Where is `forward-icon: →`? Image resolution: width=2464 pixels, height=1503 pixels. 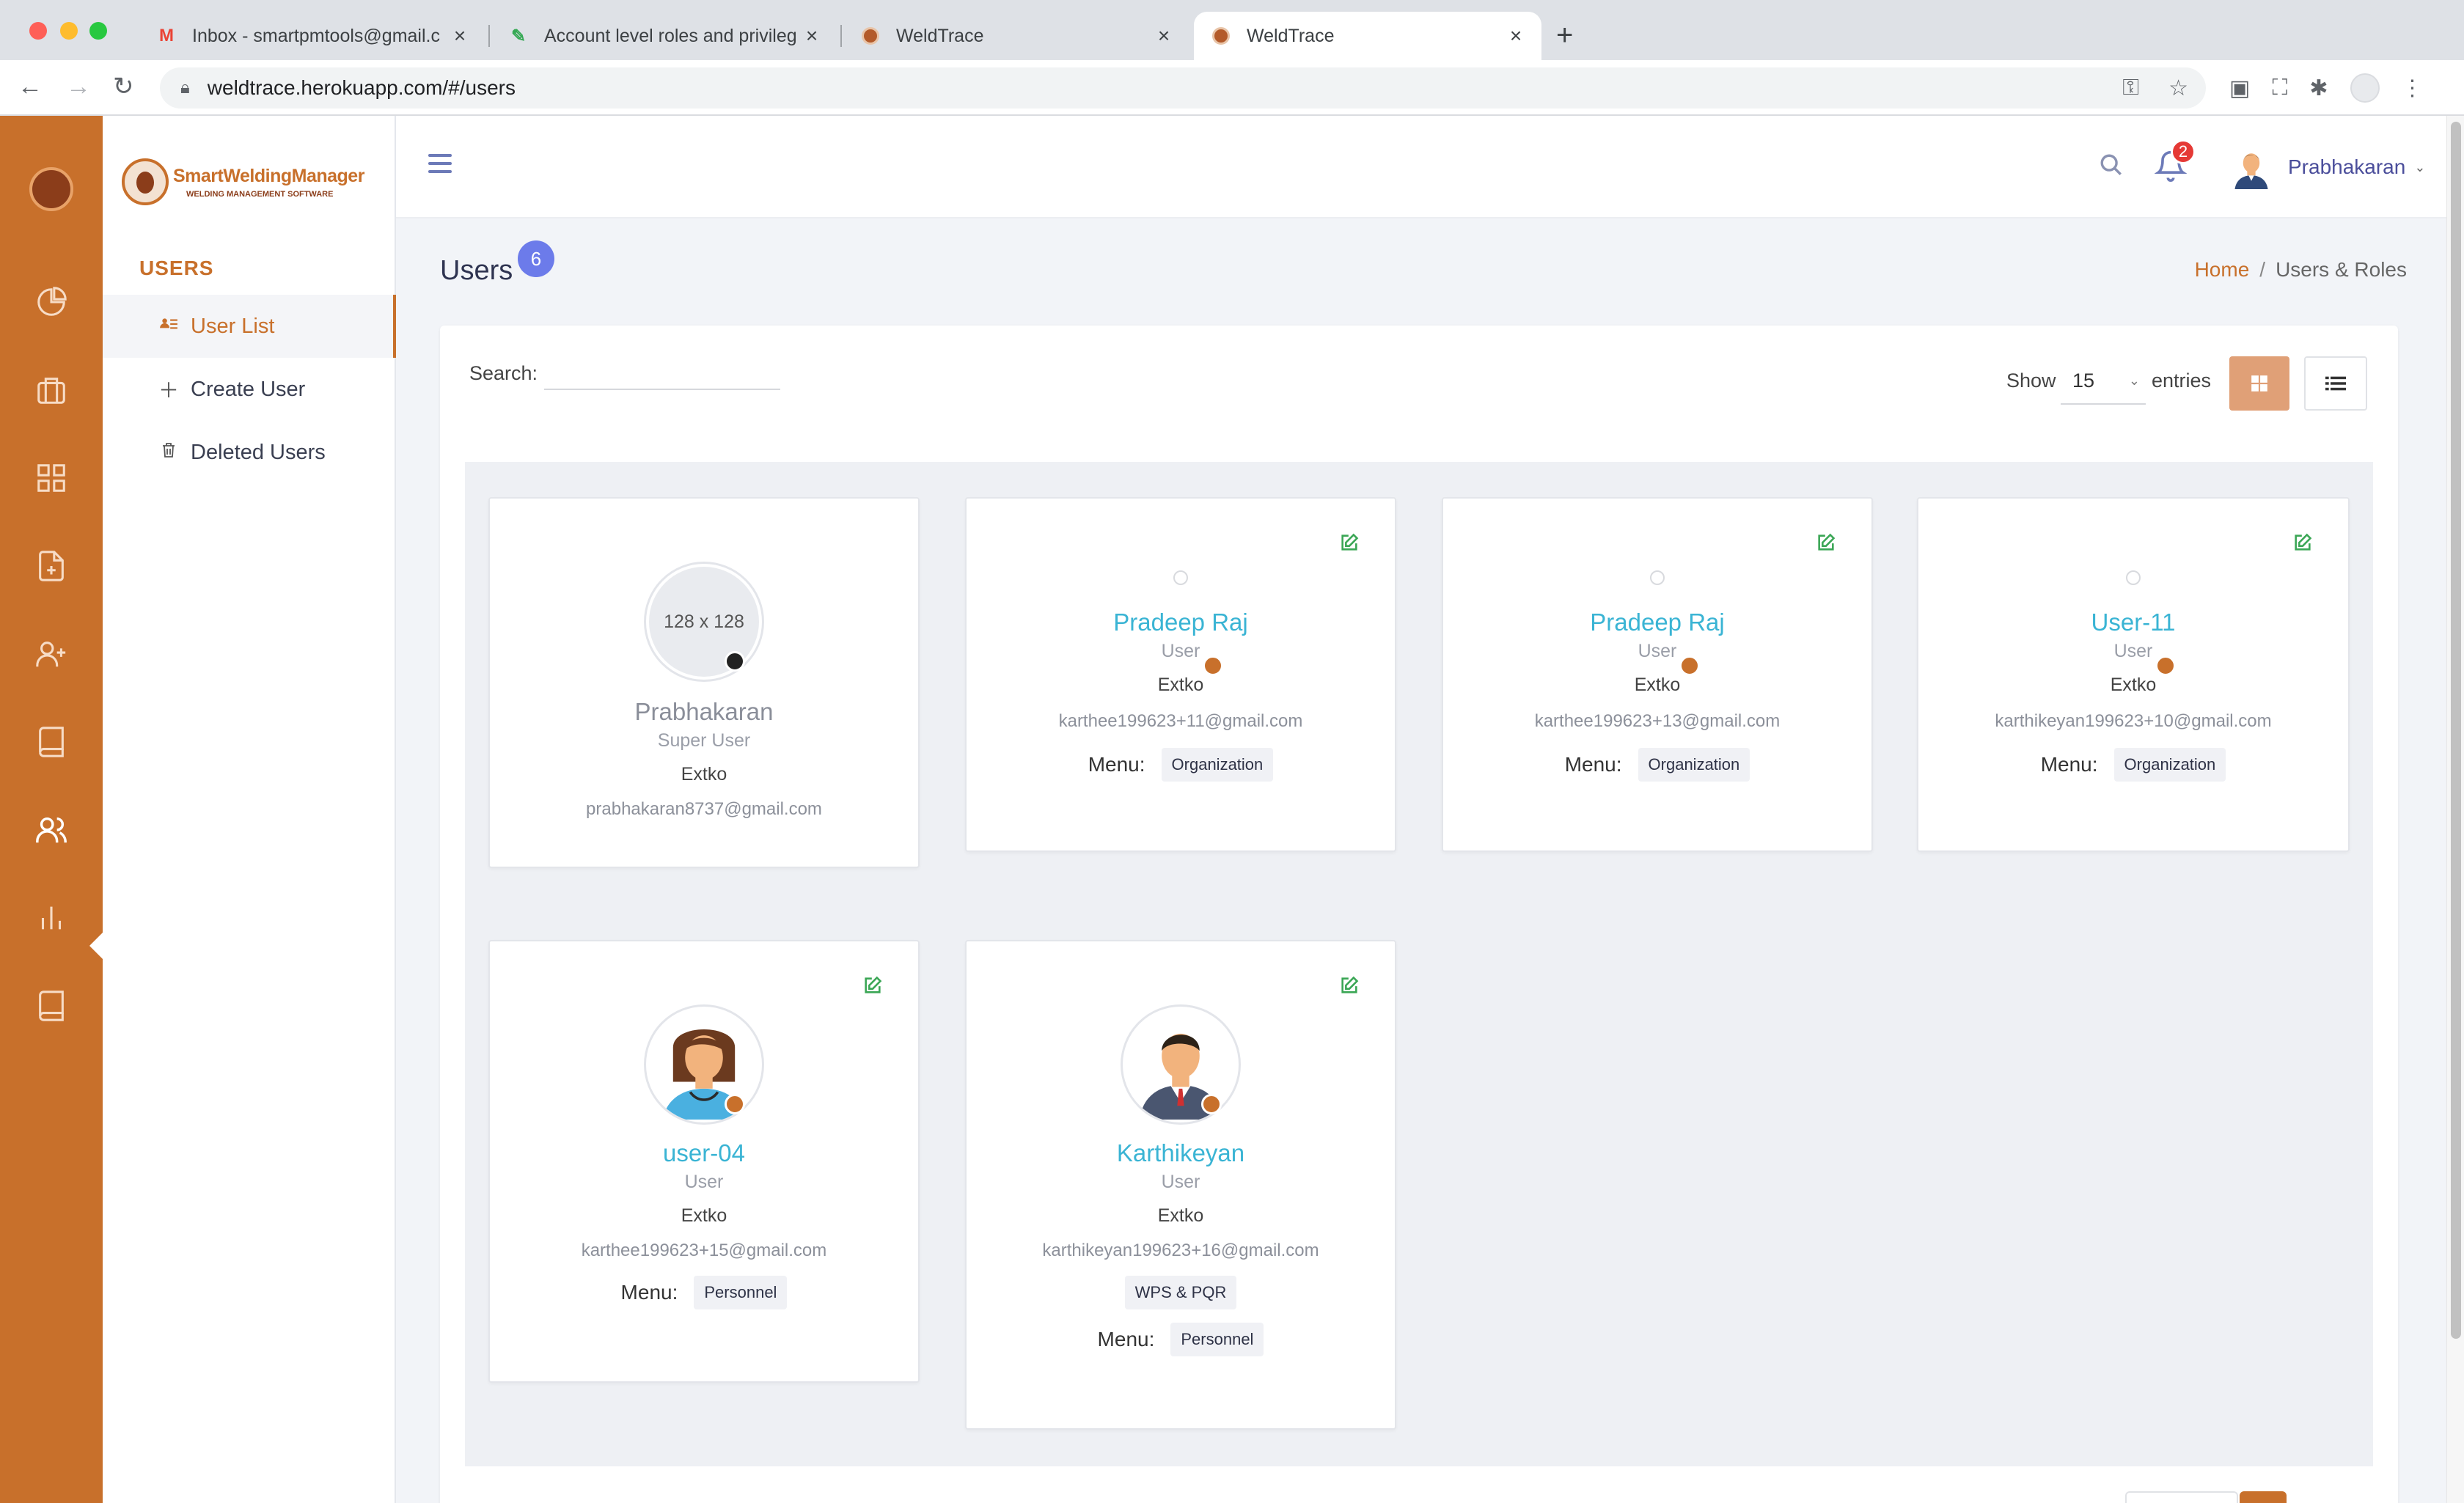 forward-icon: → is located at coordinates (78, 86).